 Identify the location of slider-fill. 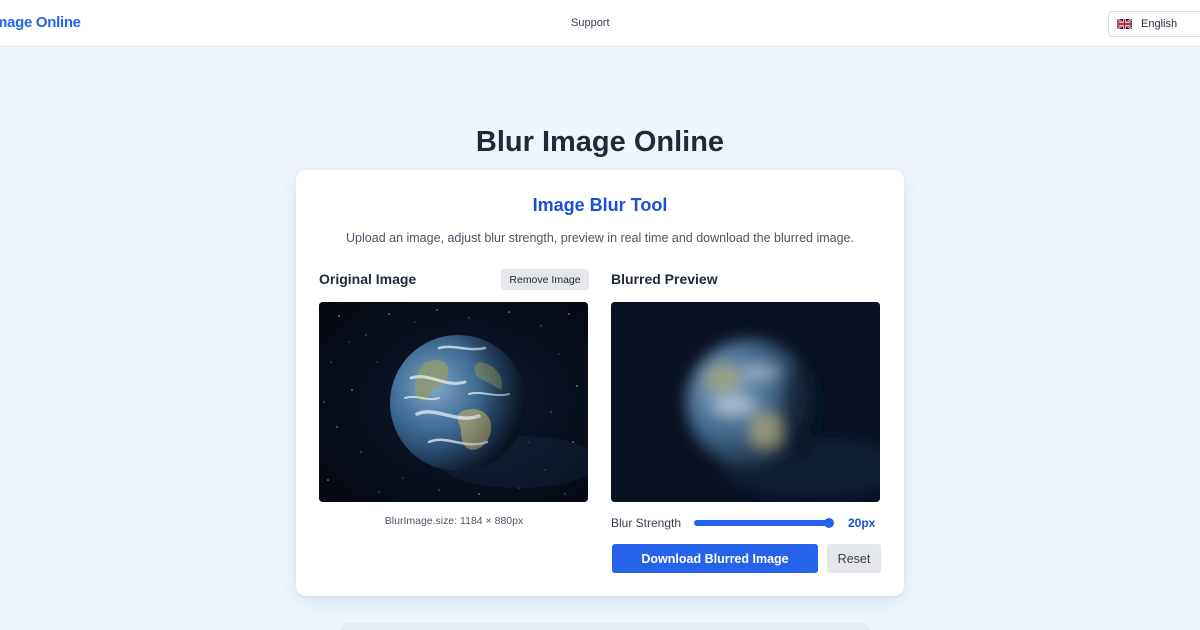
(761, 523).